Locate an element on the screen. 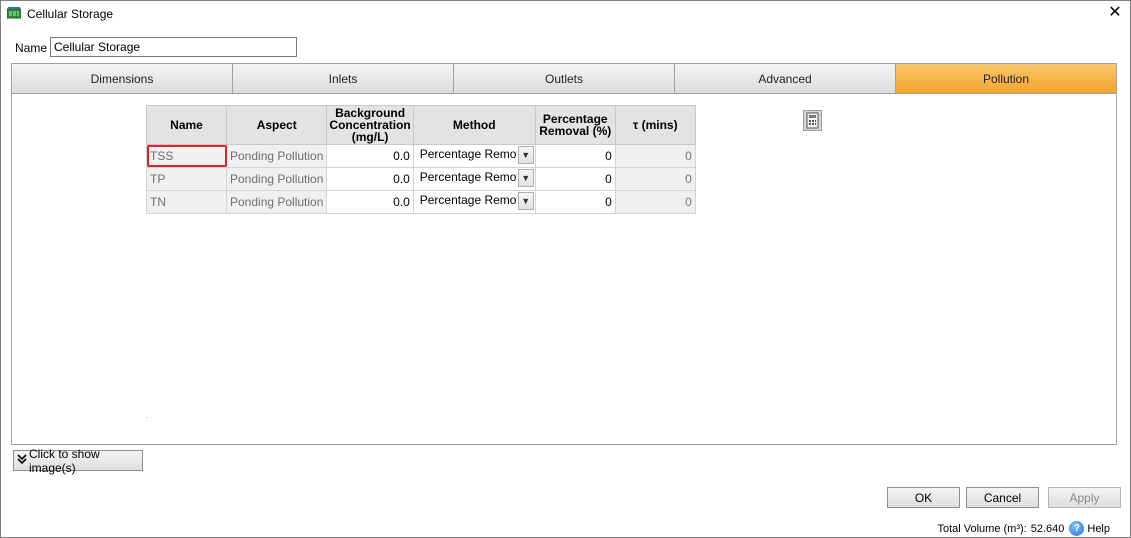 This screenshot has width=1131, height=538. close-icon: ✕ is located at coordinates (1115, 13).